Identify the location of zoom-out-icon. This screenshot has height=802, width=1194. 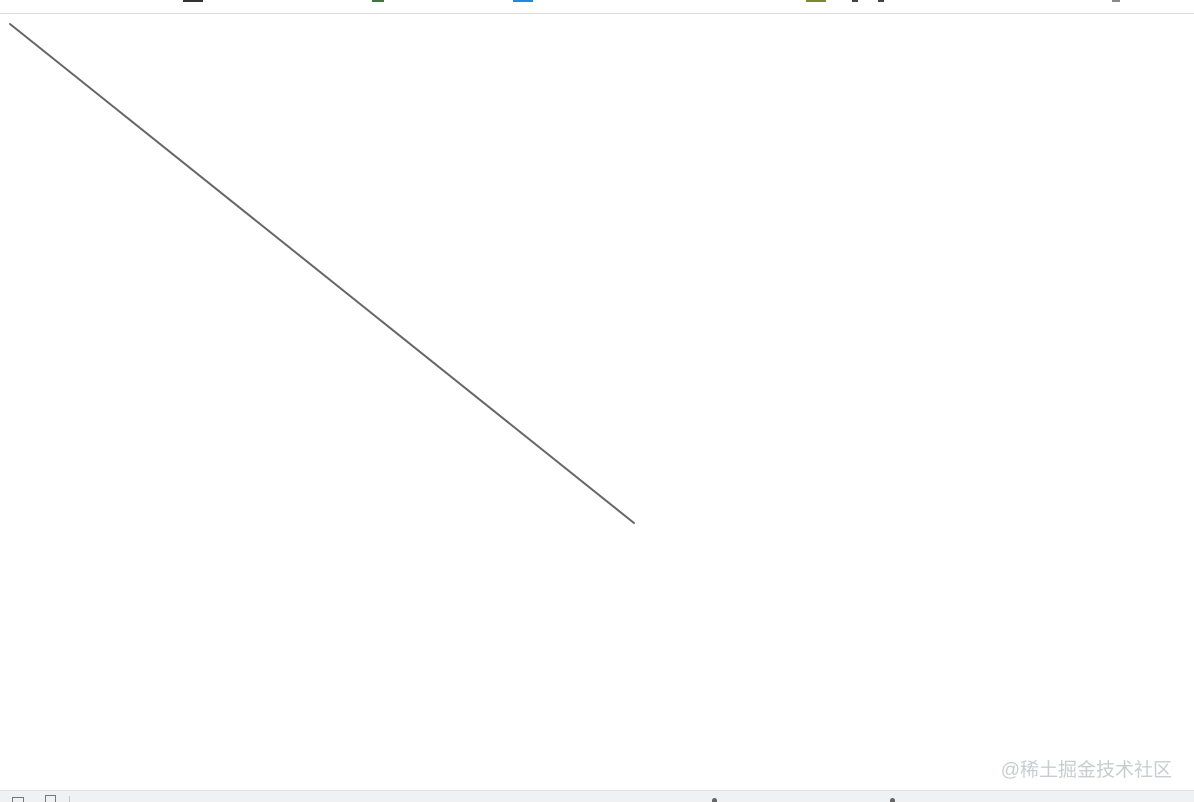
(714, 800).